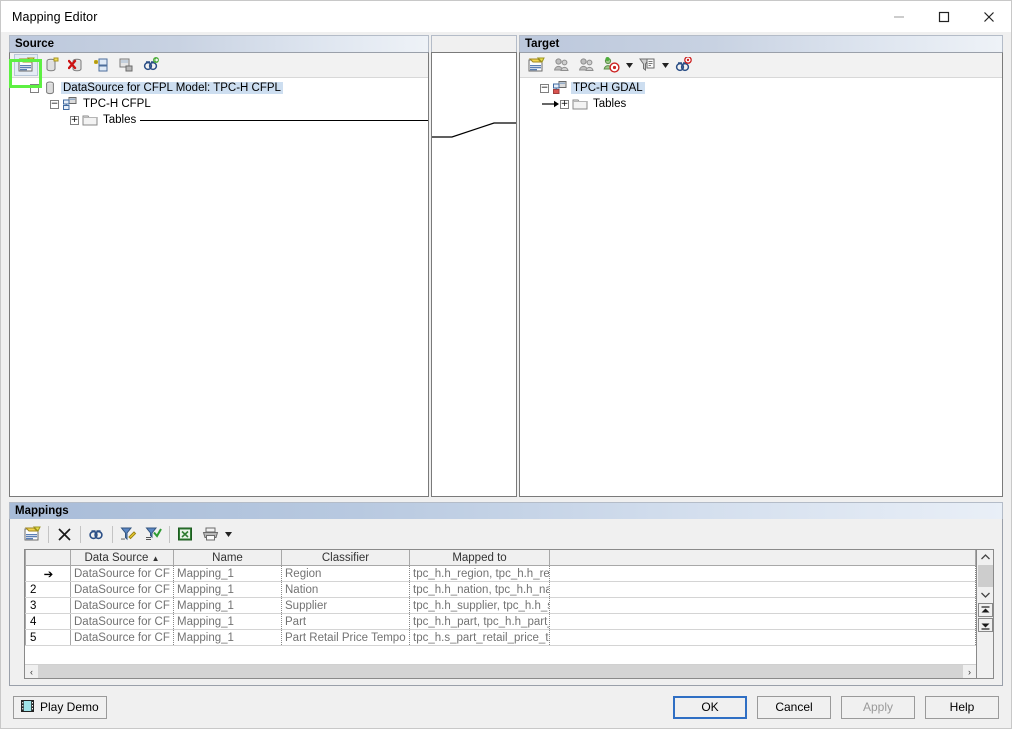  I want to click on column-header-name: Name, so click(227, 558).